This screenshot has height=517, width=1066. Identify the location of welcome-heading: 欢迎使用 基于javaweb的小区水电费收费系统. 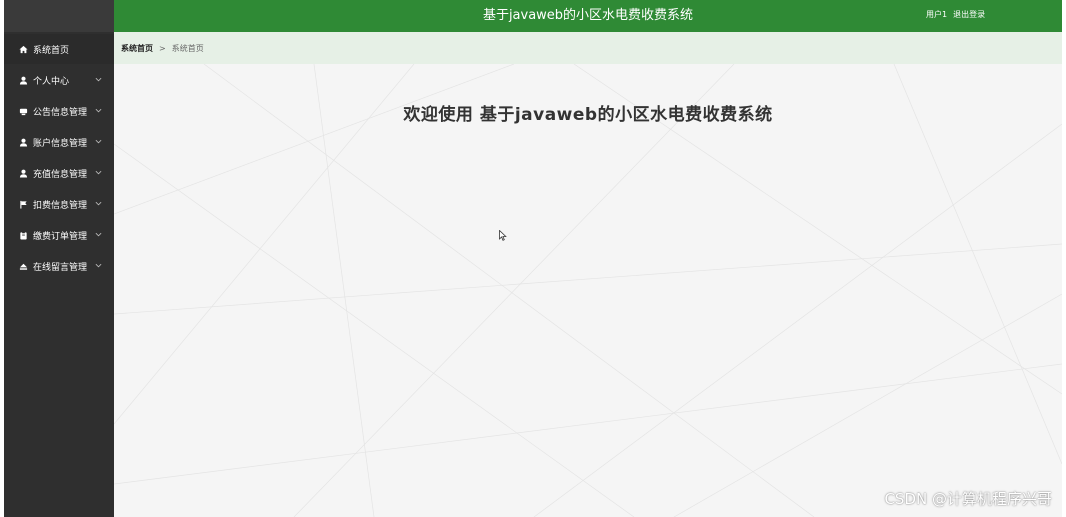
(588, 115).